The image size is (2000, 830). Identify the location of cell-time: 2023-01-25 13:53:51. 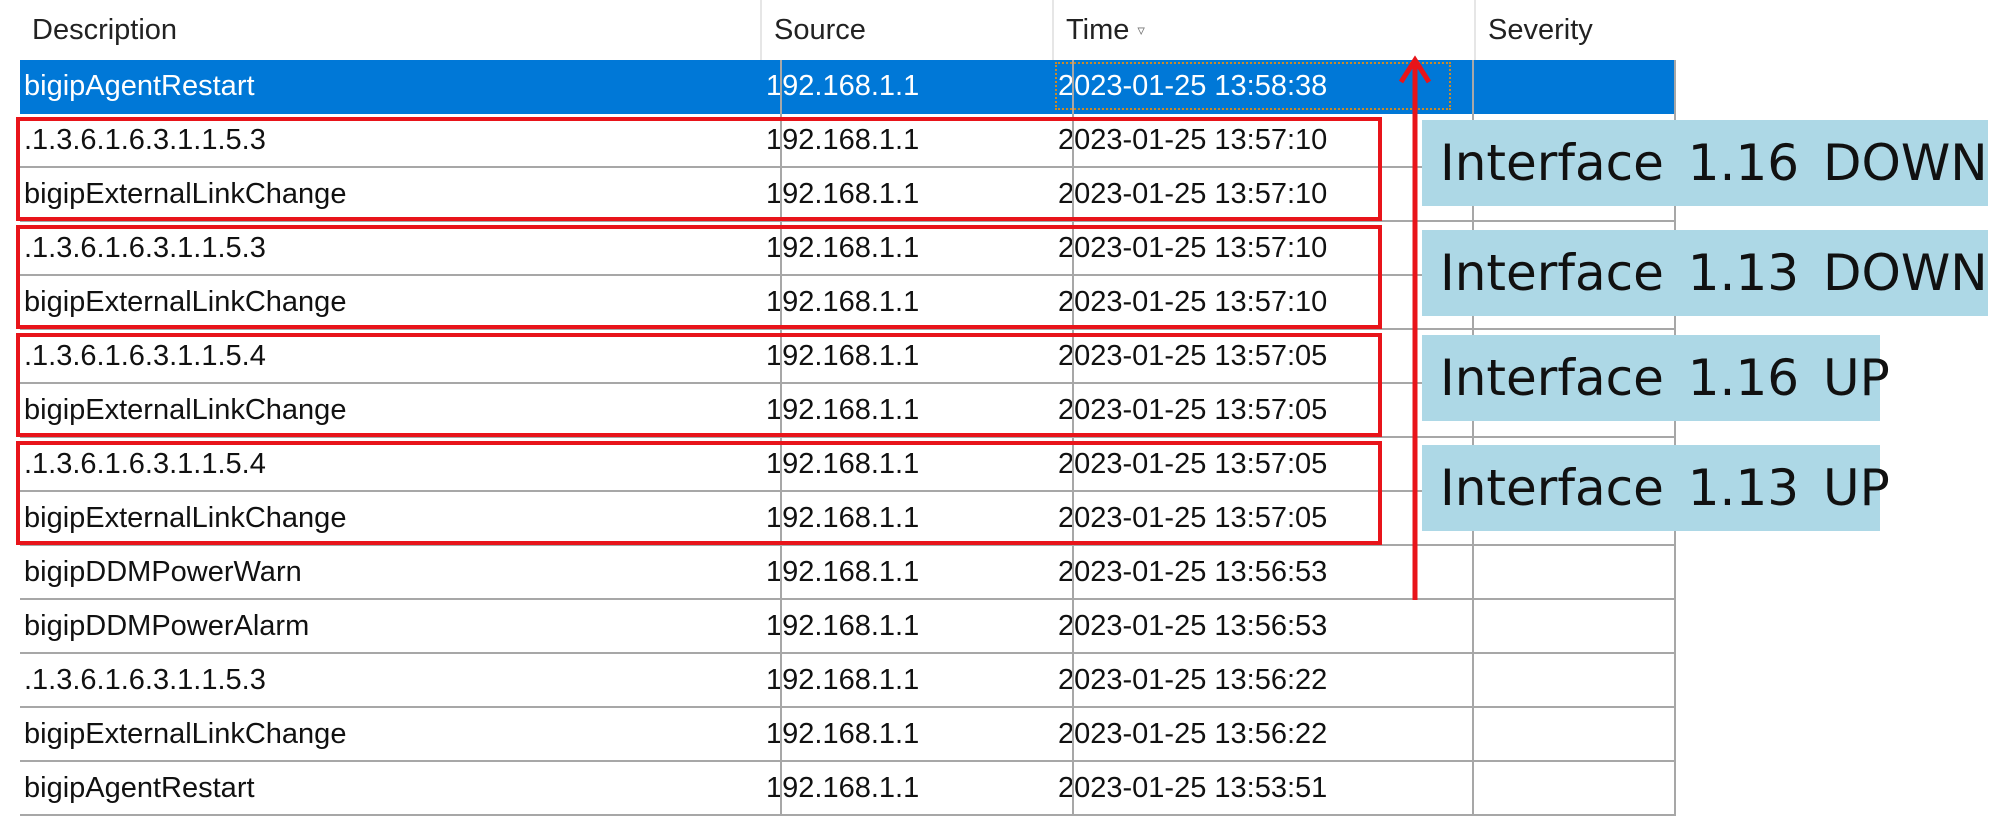
(1193, 788).